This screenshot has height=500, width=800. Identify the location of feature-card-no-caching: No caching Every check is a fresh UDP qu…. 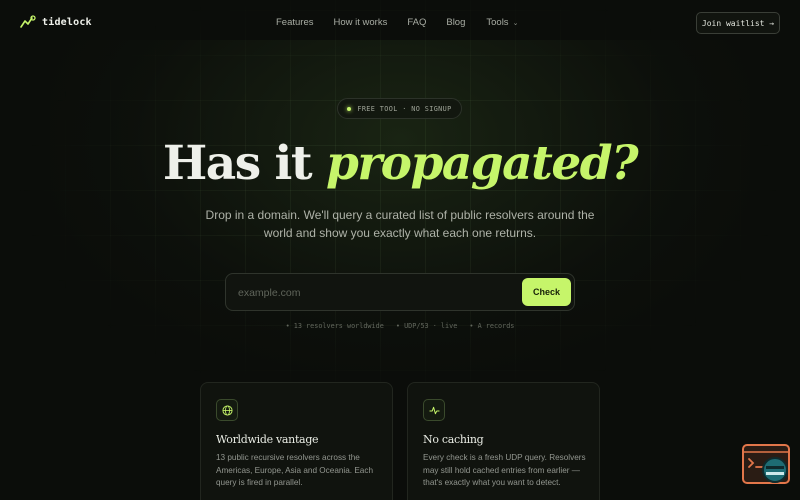
(503, 441).